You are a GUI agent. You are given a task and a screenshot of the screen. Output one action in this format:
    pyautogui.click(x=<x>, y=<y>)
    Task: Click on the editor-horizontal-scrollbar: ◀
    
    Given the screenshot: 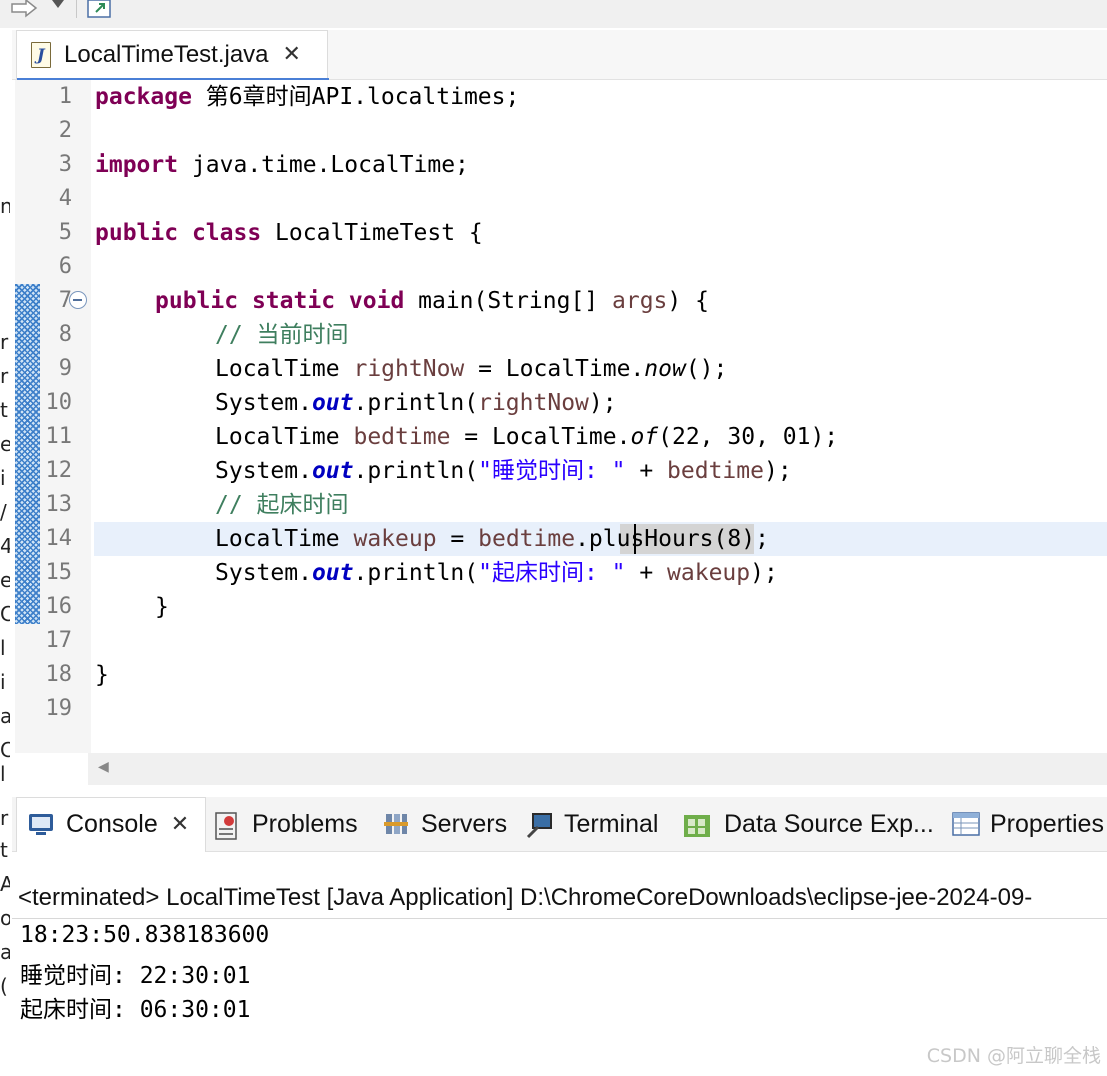 What is the action you would take?
    pyautogui.click(x=597, y=769)
    